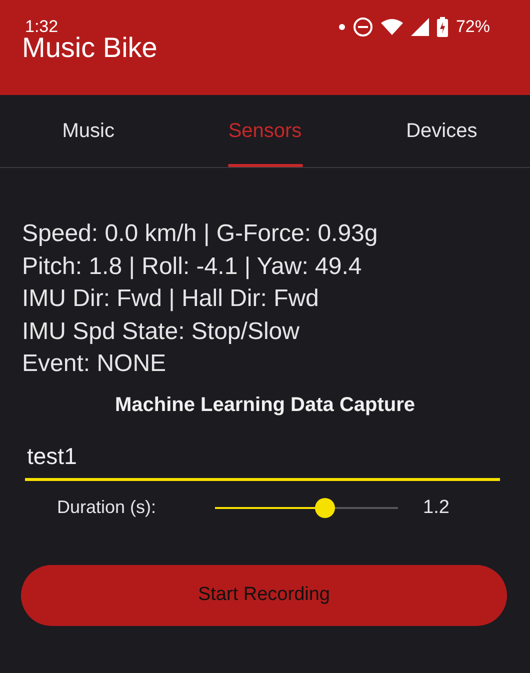  Describe the element at coordinates (442, 27) in the screenshot. I see `battery-icon` at that location.